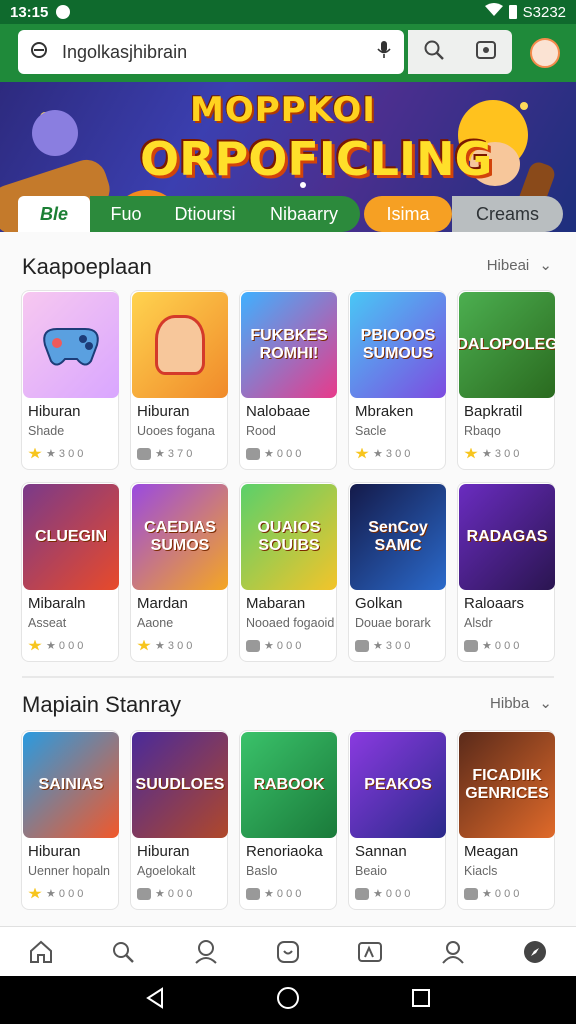  Describe the element at coordinates (179, 820) in the screenshot. I see `app-card: SUUDLOES Hiburan Agoelokalt ★ 0 0 0` at that location.